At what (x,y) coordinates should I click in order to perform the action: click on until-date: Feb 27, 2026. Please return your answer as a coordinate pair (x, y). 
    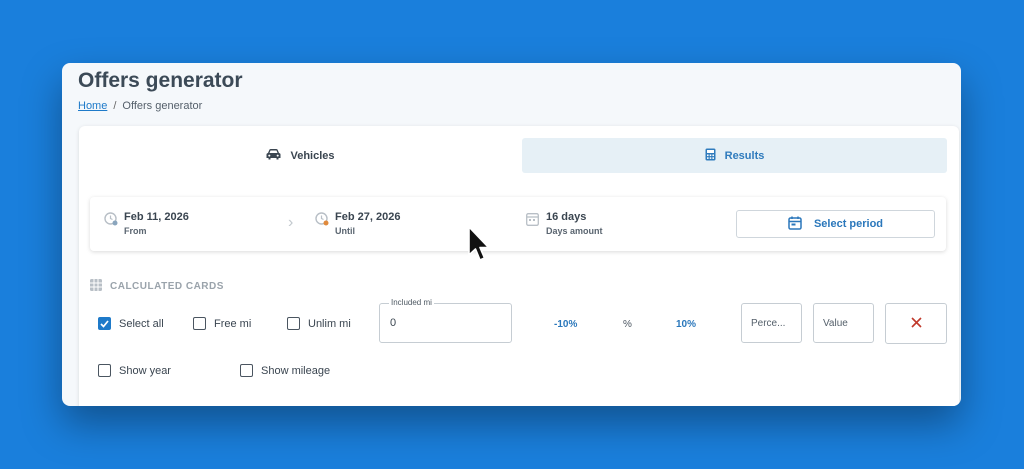
    Looking at the image, I should click on (368, 217).